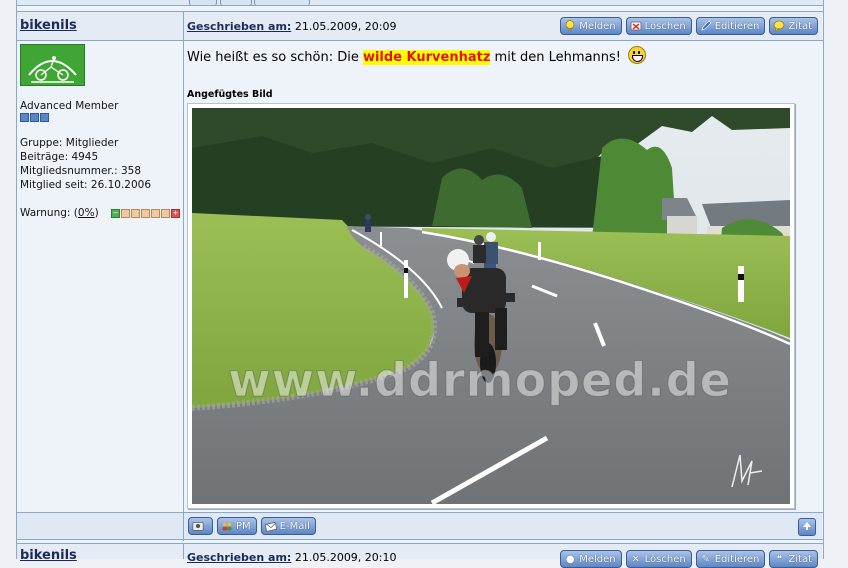 The width and height of the screenshot is (848, 568). I want to click on post-action-buttons: Melden Löschen Editieren Zitat, so click(689, 26).